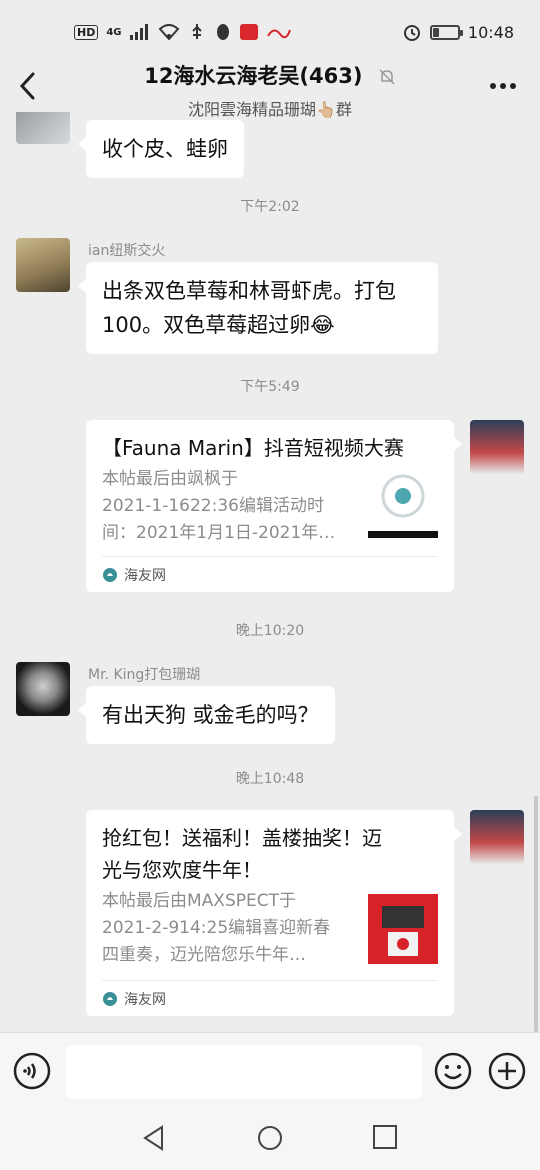  What do you see at coordinates (270, 779) in the screenshot?
I see `timestamp: 晚上10:48` at bounding box center [270, 779].